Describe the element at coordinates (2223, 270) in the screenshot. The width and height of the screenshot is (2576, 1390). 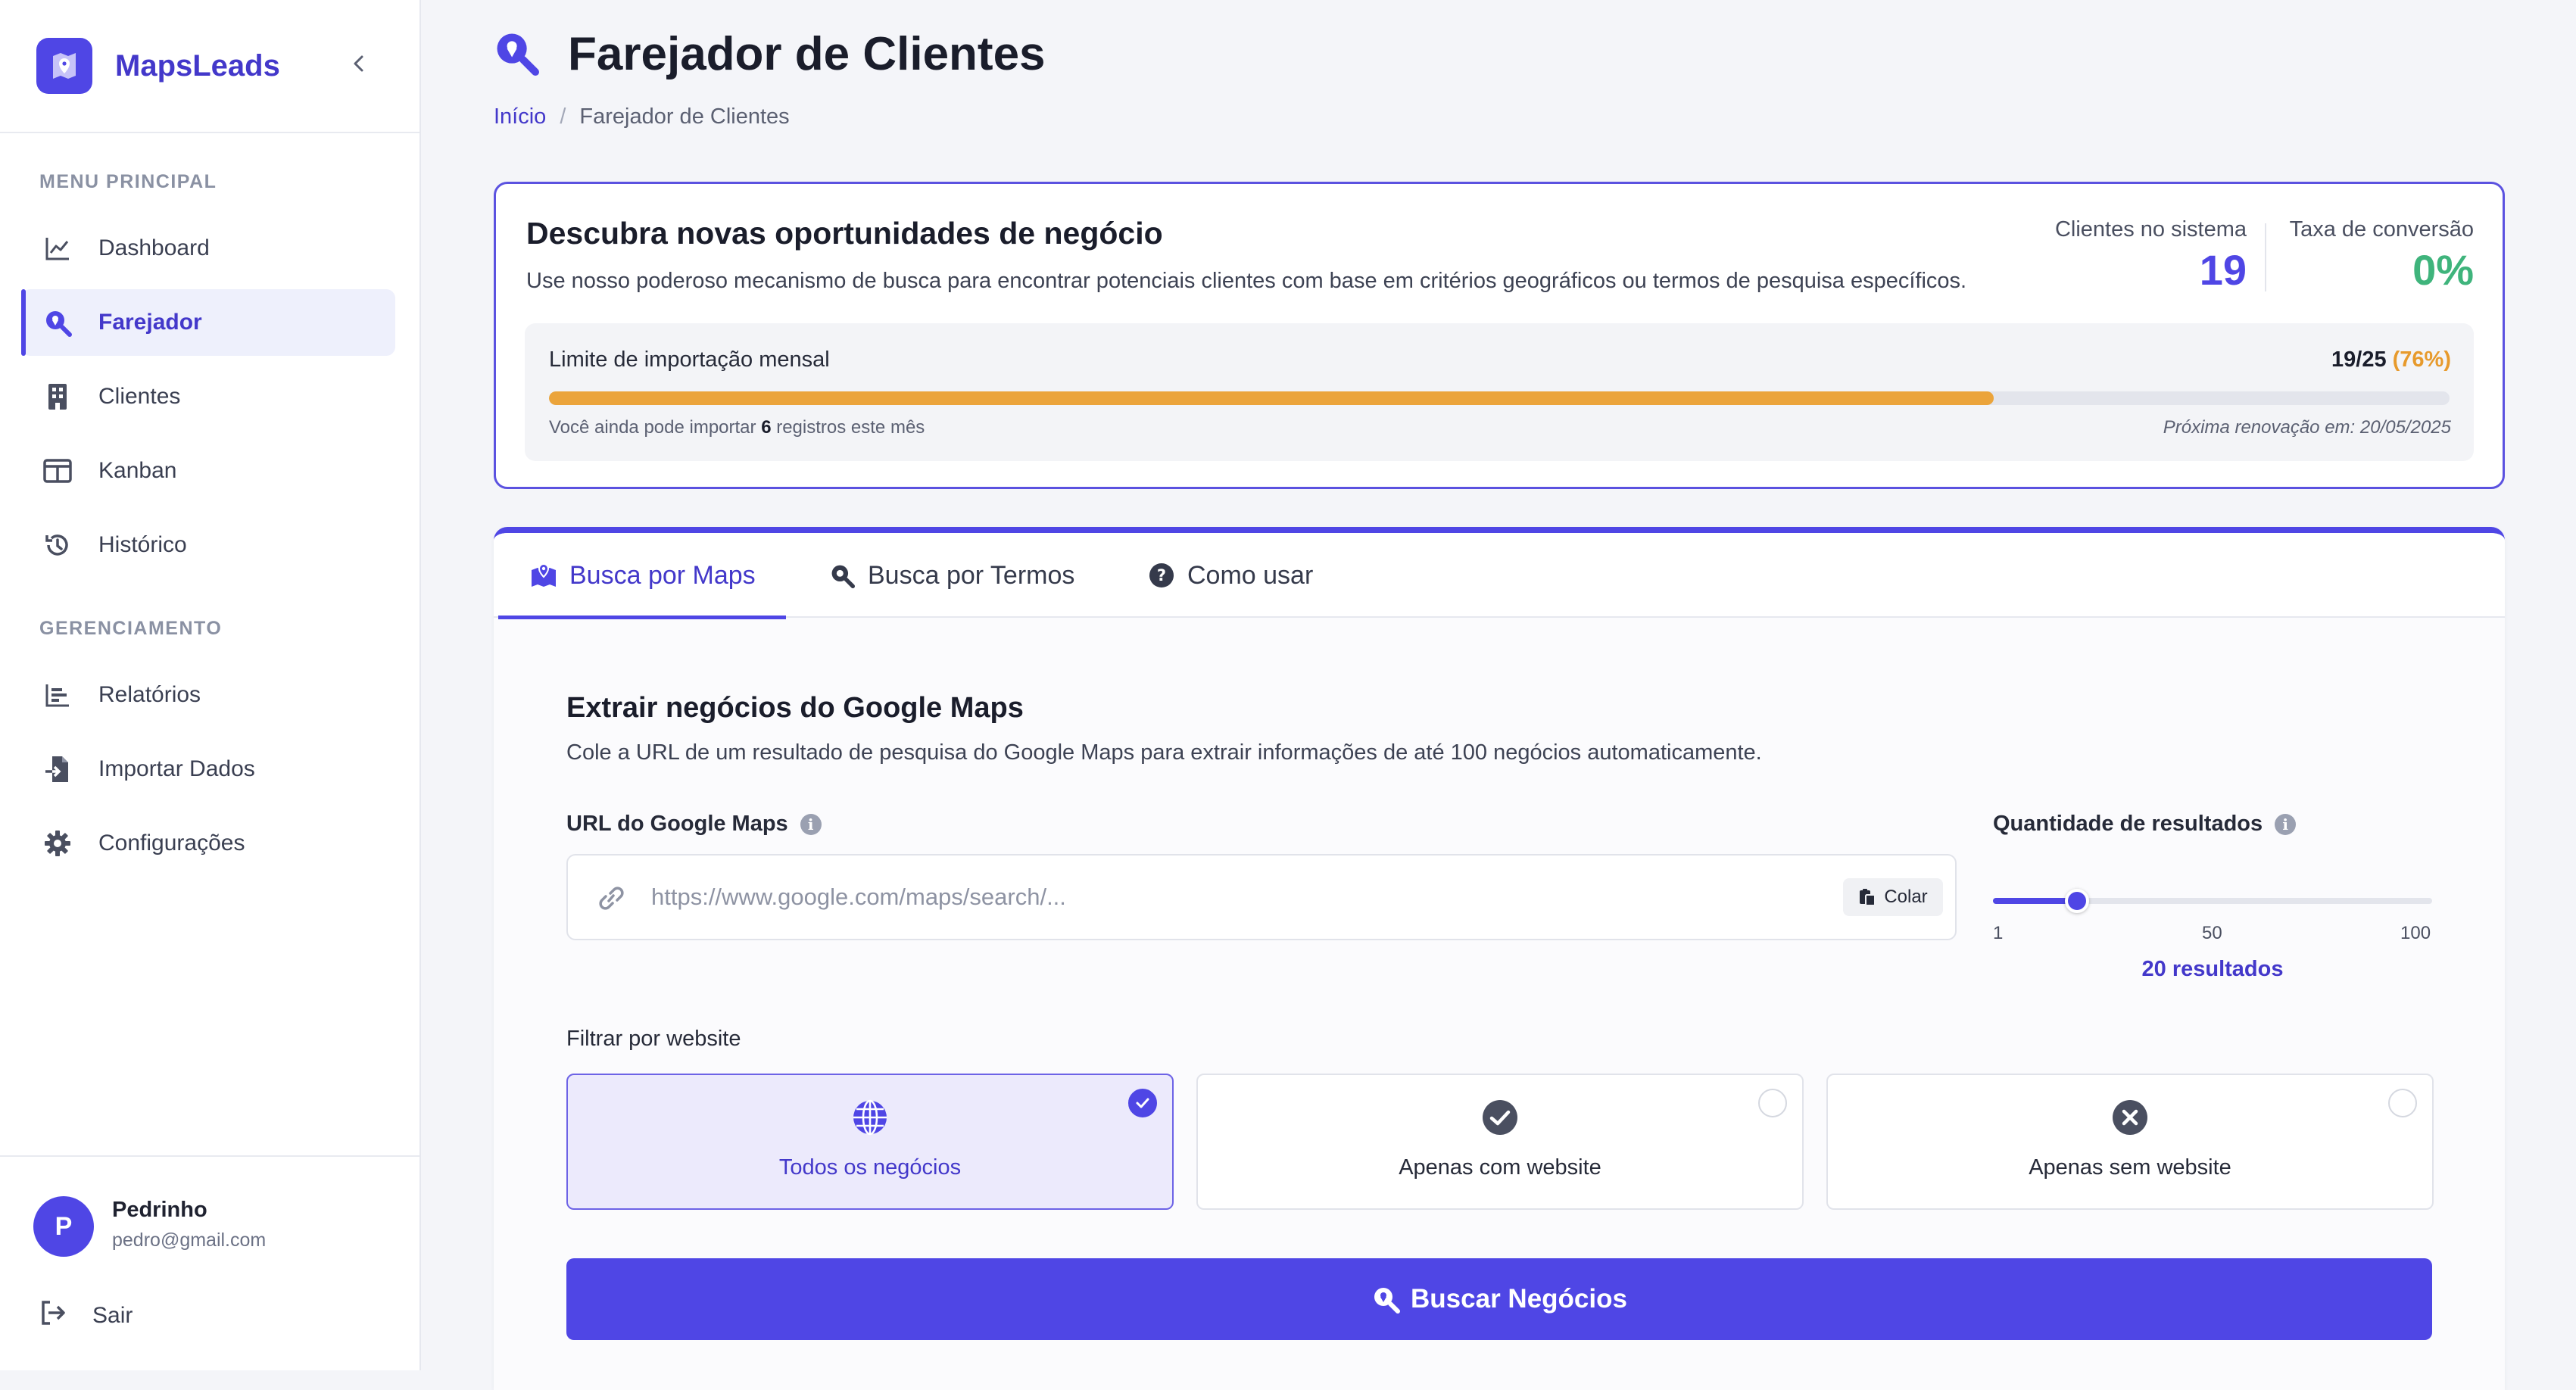
I see `stat-clients-value: 19` at that location.